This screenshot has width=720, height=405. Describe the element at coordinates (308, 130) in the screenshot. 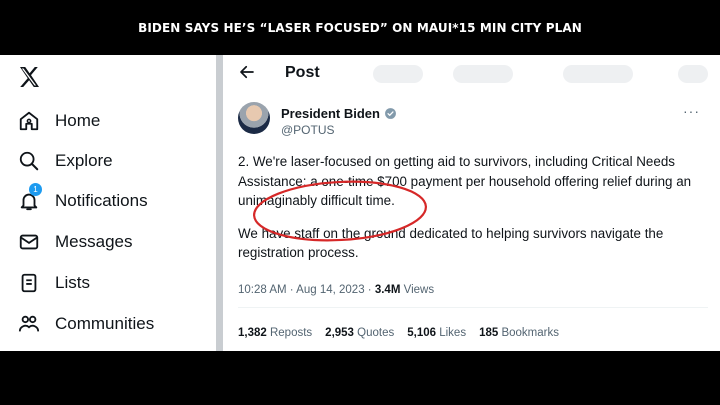

I see `author-handle: @POTUS` at that location.